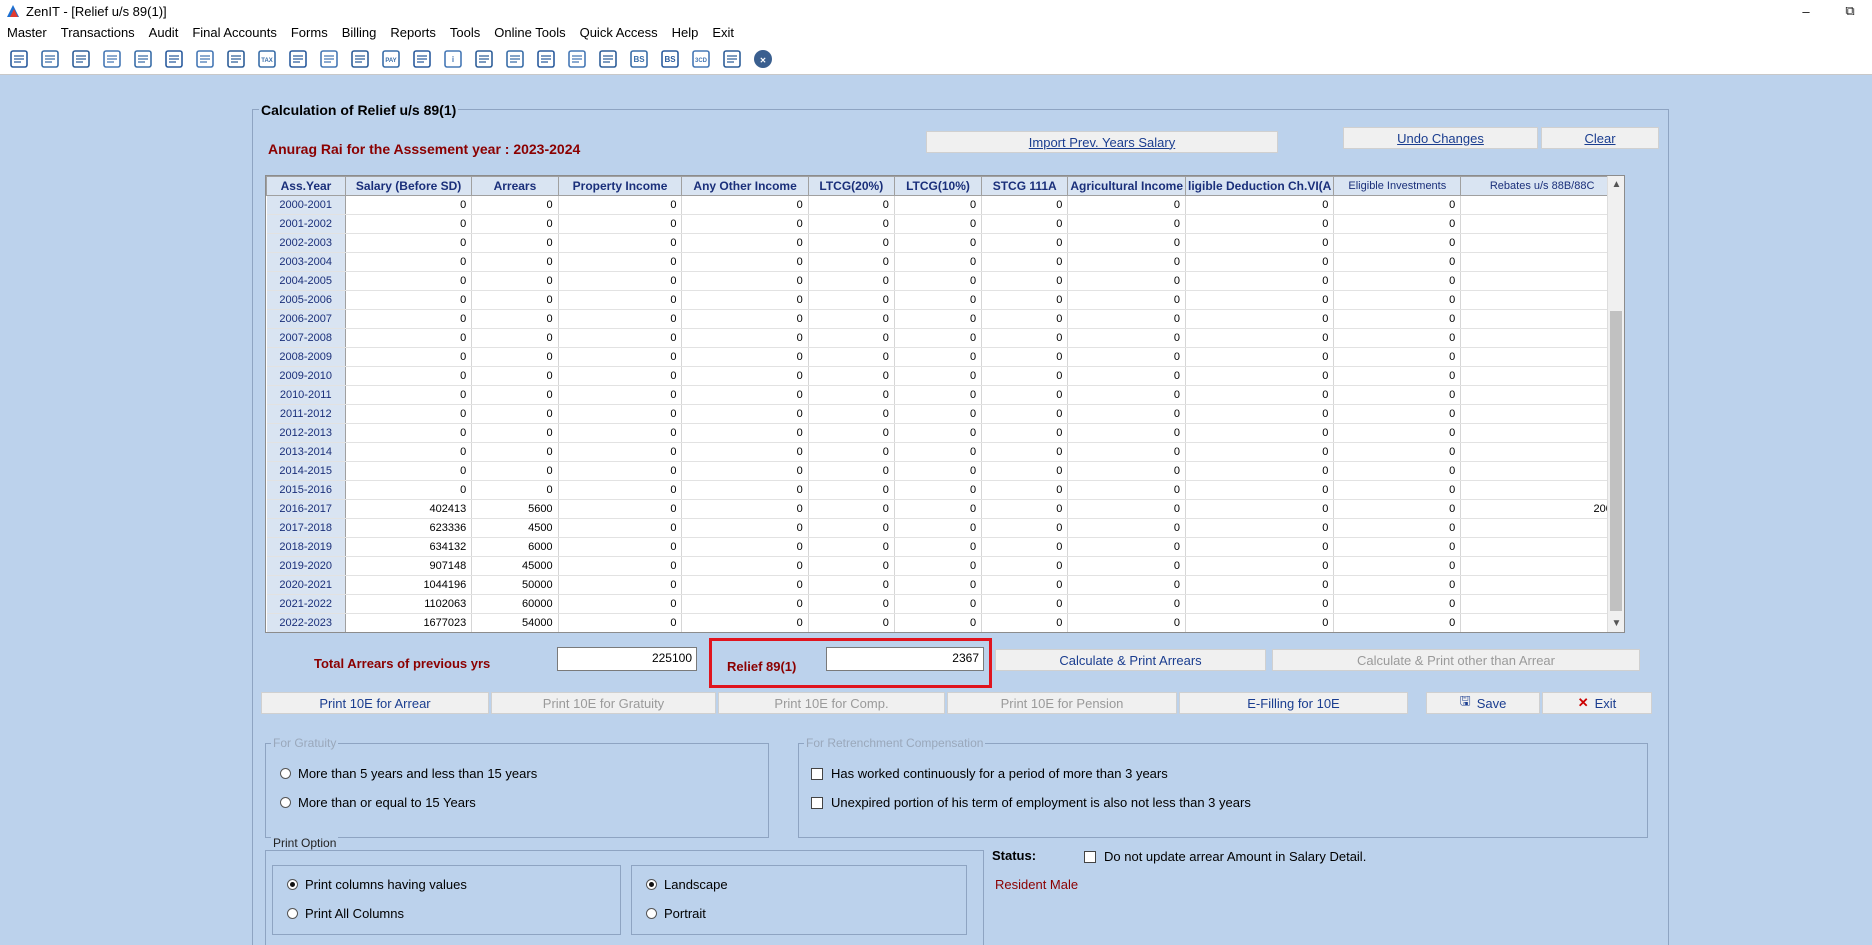 The height and width of the screenshot is (945, 1872). Describe the element at coordinates (945, 376) in the screenshot. I see `table-row: 2009-201000000000000` at that location.